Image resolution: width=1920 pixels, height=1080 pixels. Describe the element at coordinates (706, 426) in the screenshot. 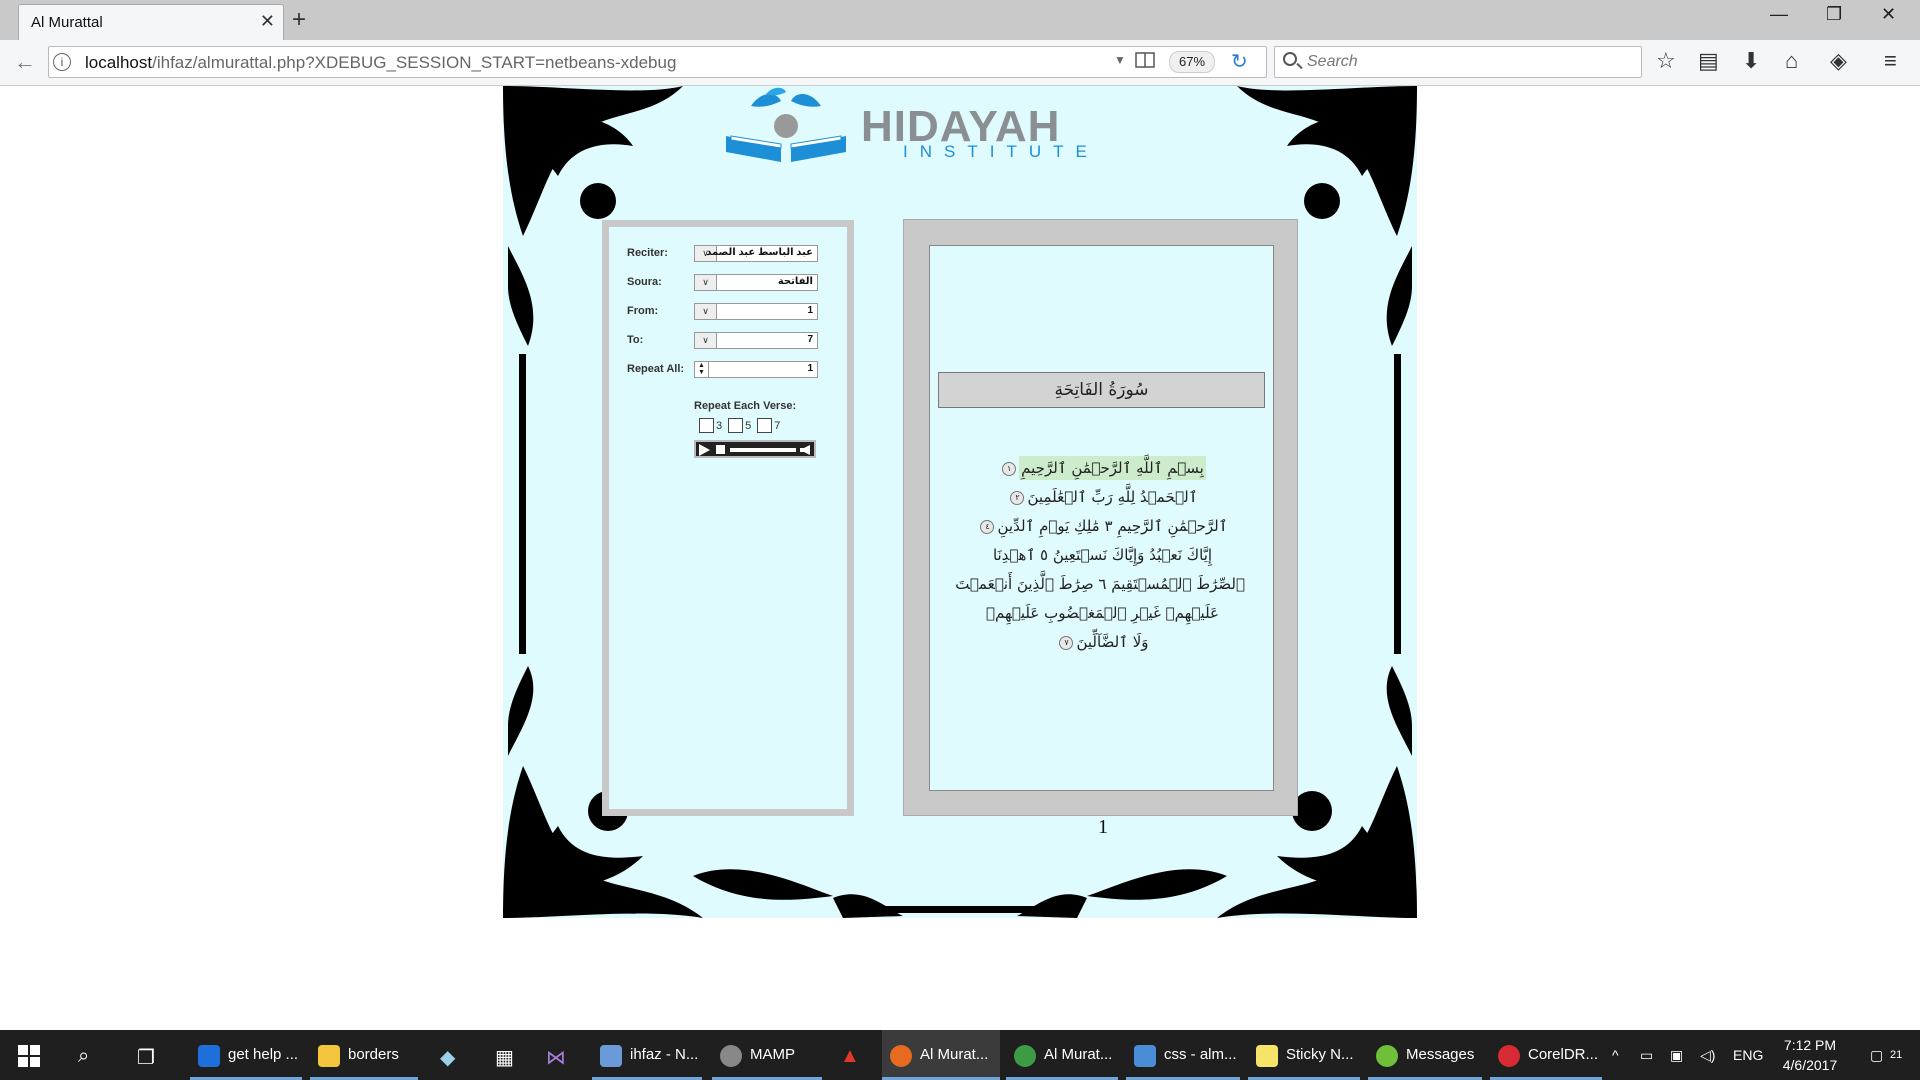

I see `repeat-3-checkbox` at that location.